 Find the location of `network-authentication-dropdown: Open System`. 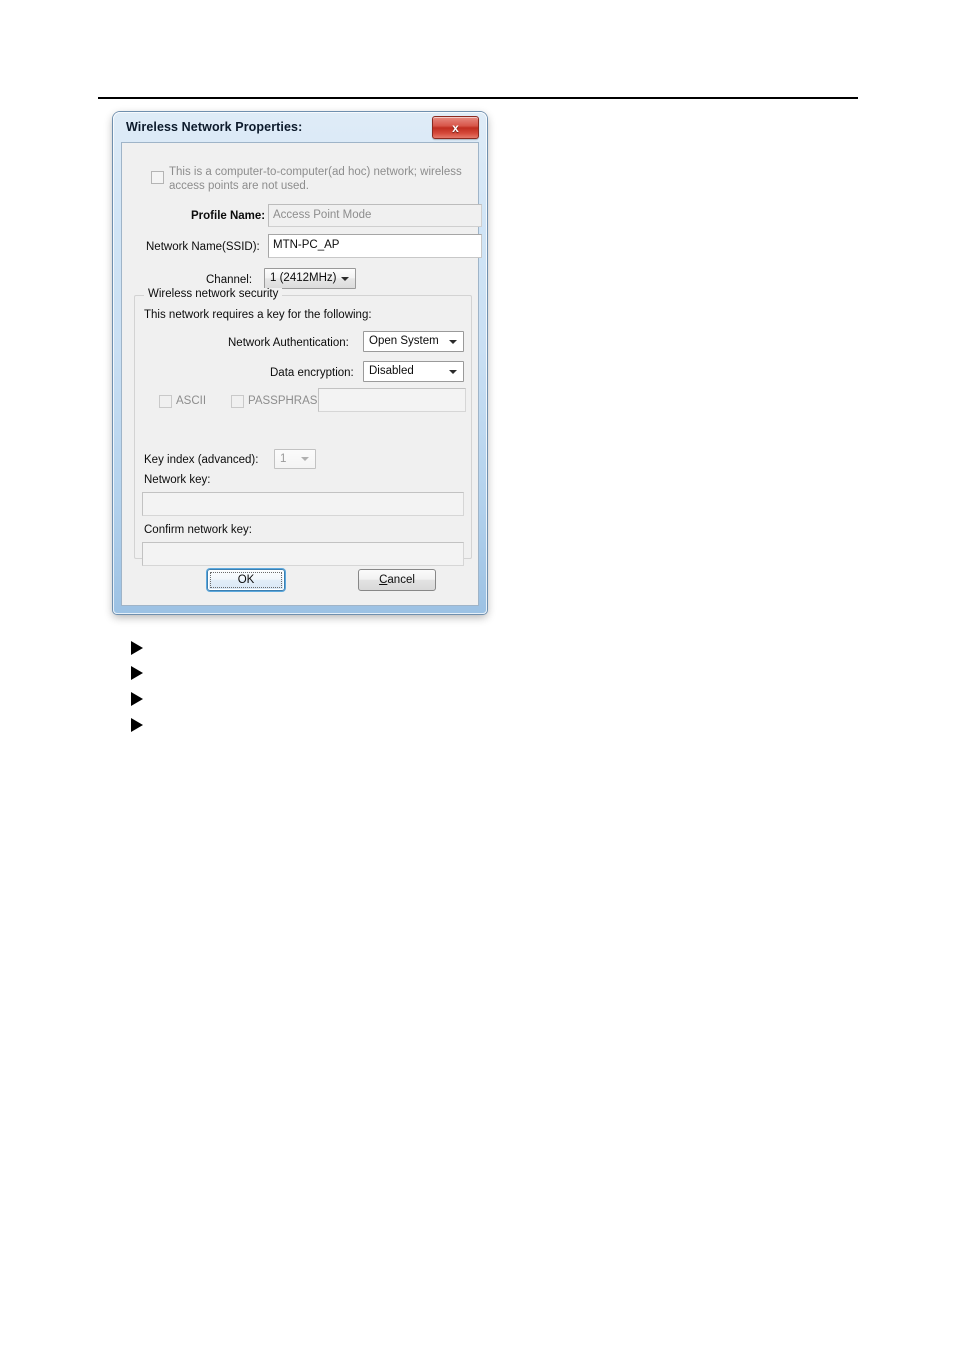

network-authentication-dropdown: Open System is located at coordinates (413, 341).